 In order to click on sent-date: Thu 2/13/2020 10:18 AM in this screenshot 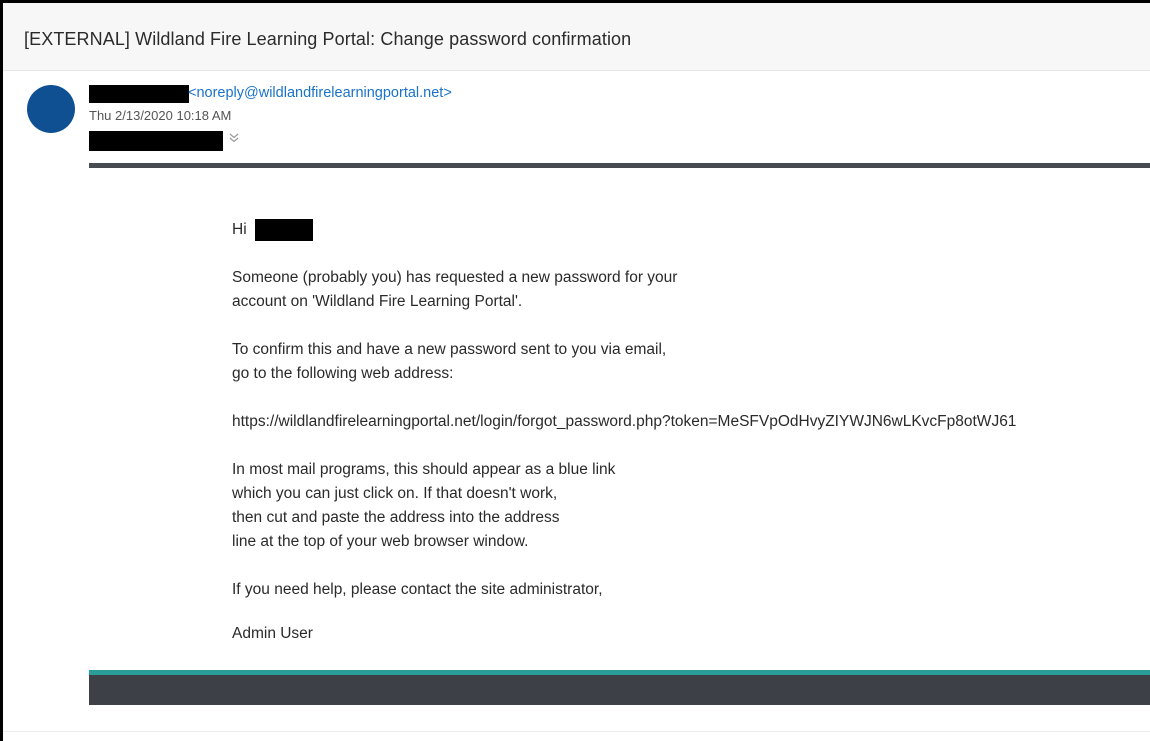, I will do `click(160, 115)`.